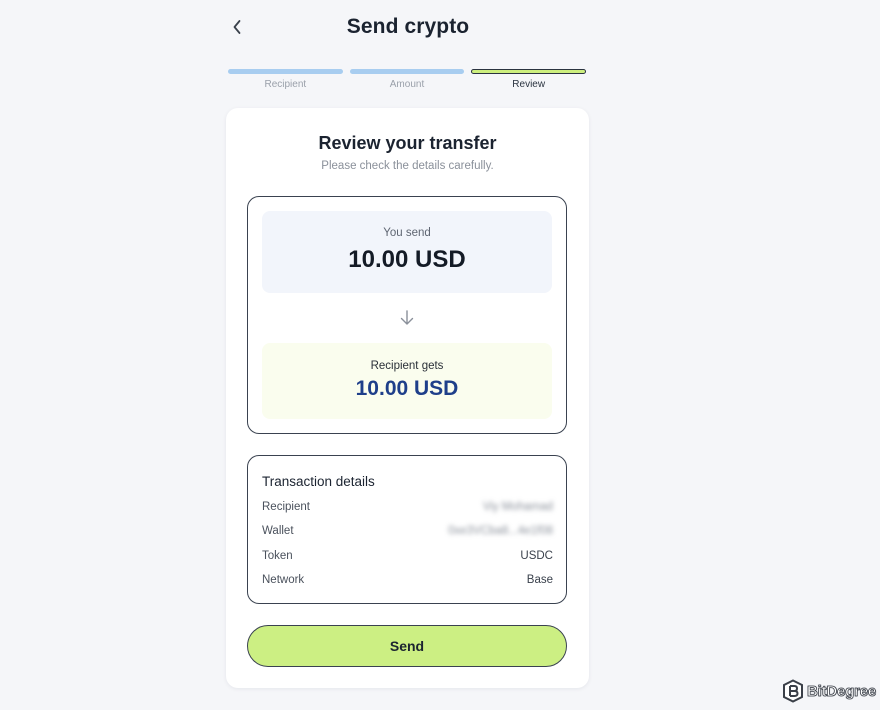 This screenshot has height=710, width=880. Describe the element at coordinates (407, 366) in the screenshot. I see `receive-caption: Recipient gets` at that location.